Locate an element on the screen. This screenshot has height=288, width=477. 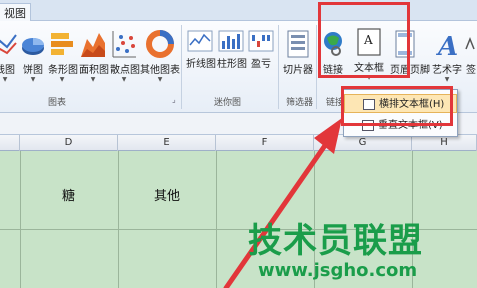
watermark-url: www.jsgho.com is located at coordinates (338, 270).